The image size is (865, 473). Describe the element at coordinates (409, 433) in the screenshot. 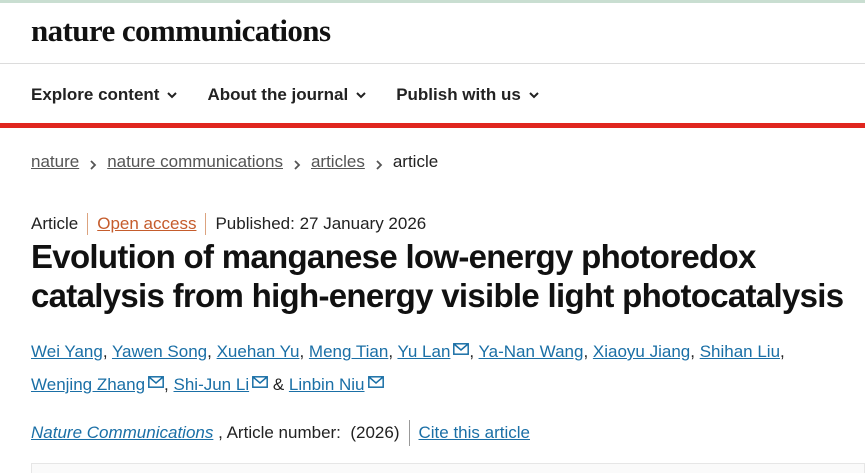

I see `citation-divider` at that location.